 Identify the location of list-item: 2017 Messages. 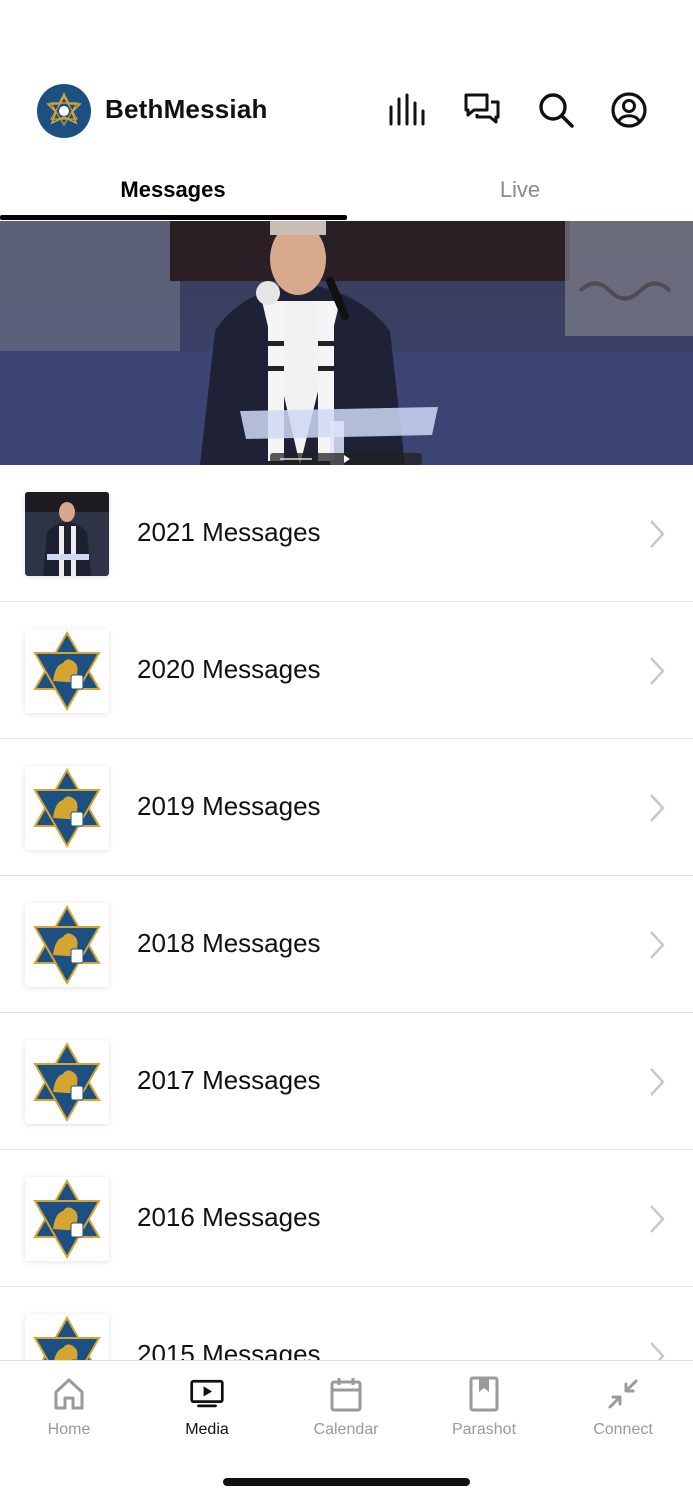
(346, 1081).